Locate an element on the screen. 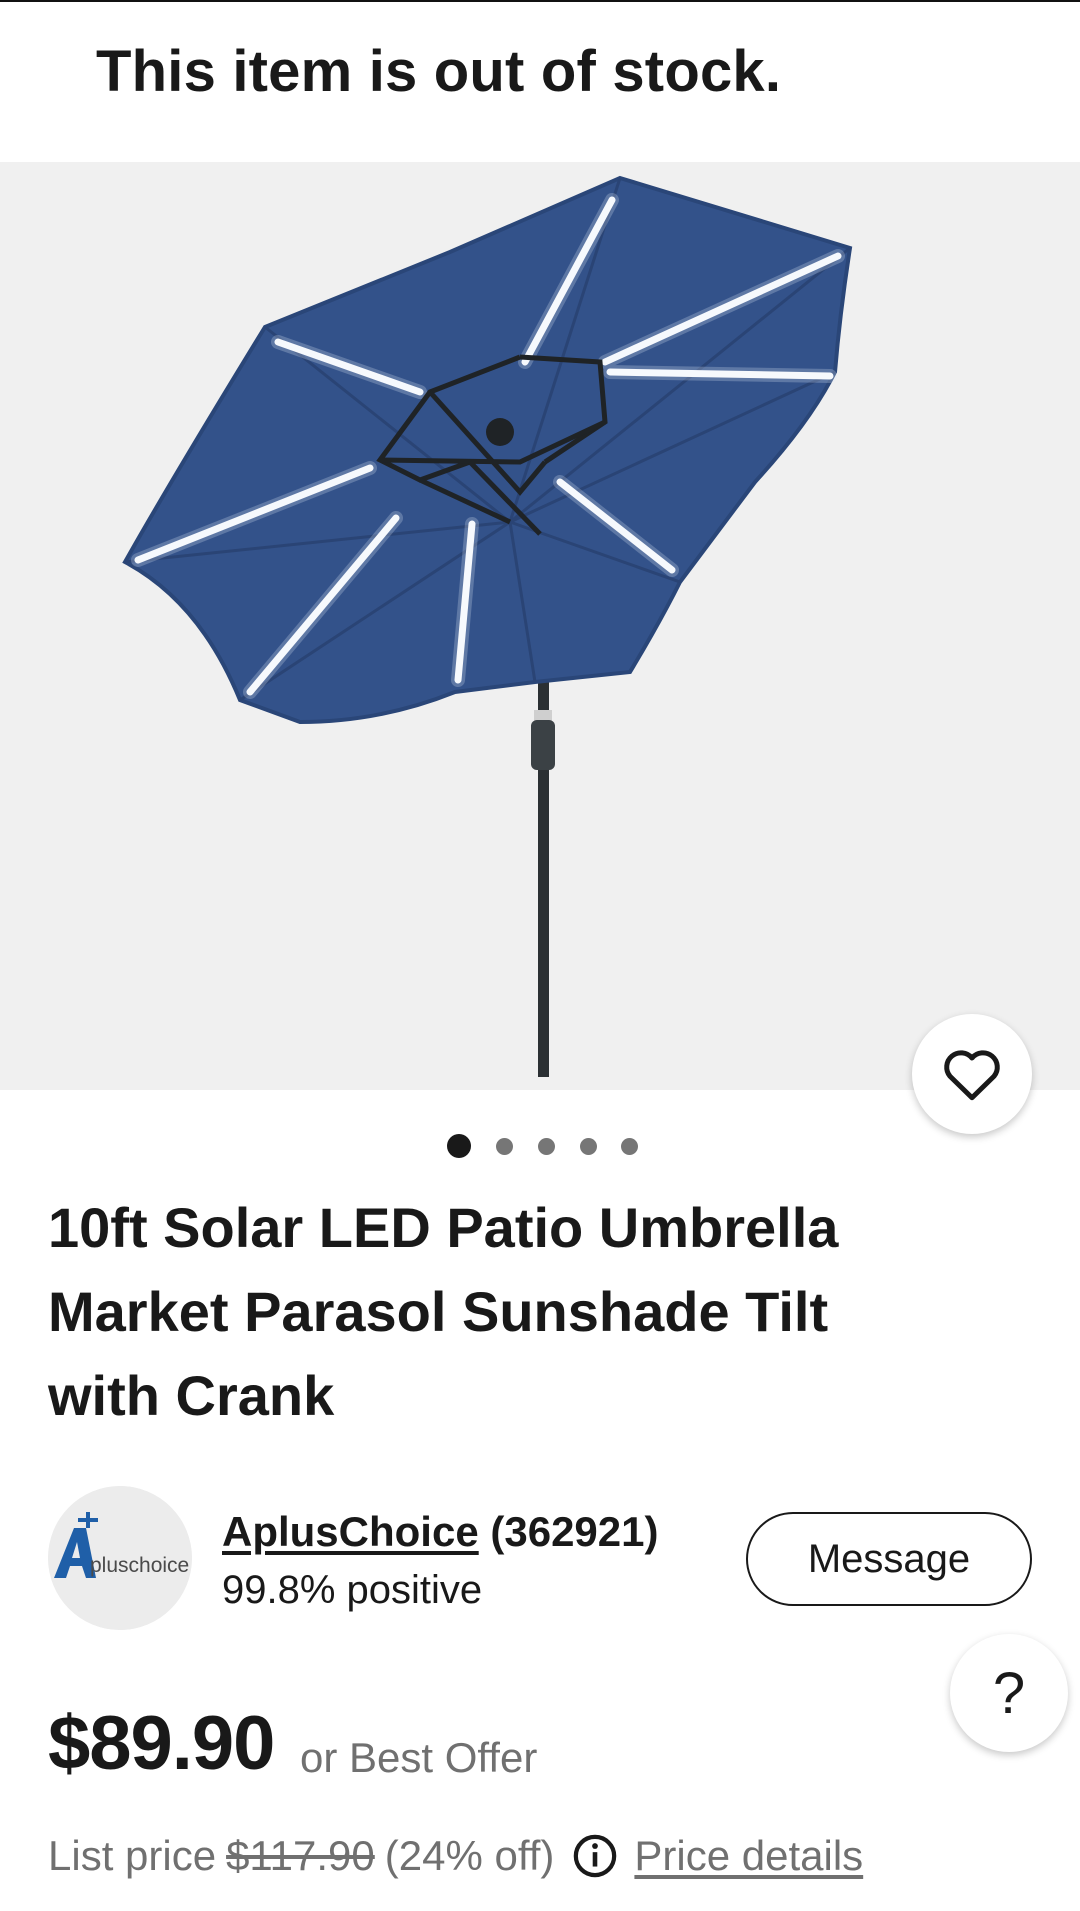  help-button: ? is located at coordinates (1009, 1693).